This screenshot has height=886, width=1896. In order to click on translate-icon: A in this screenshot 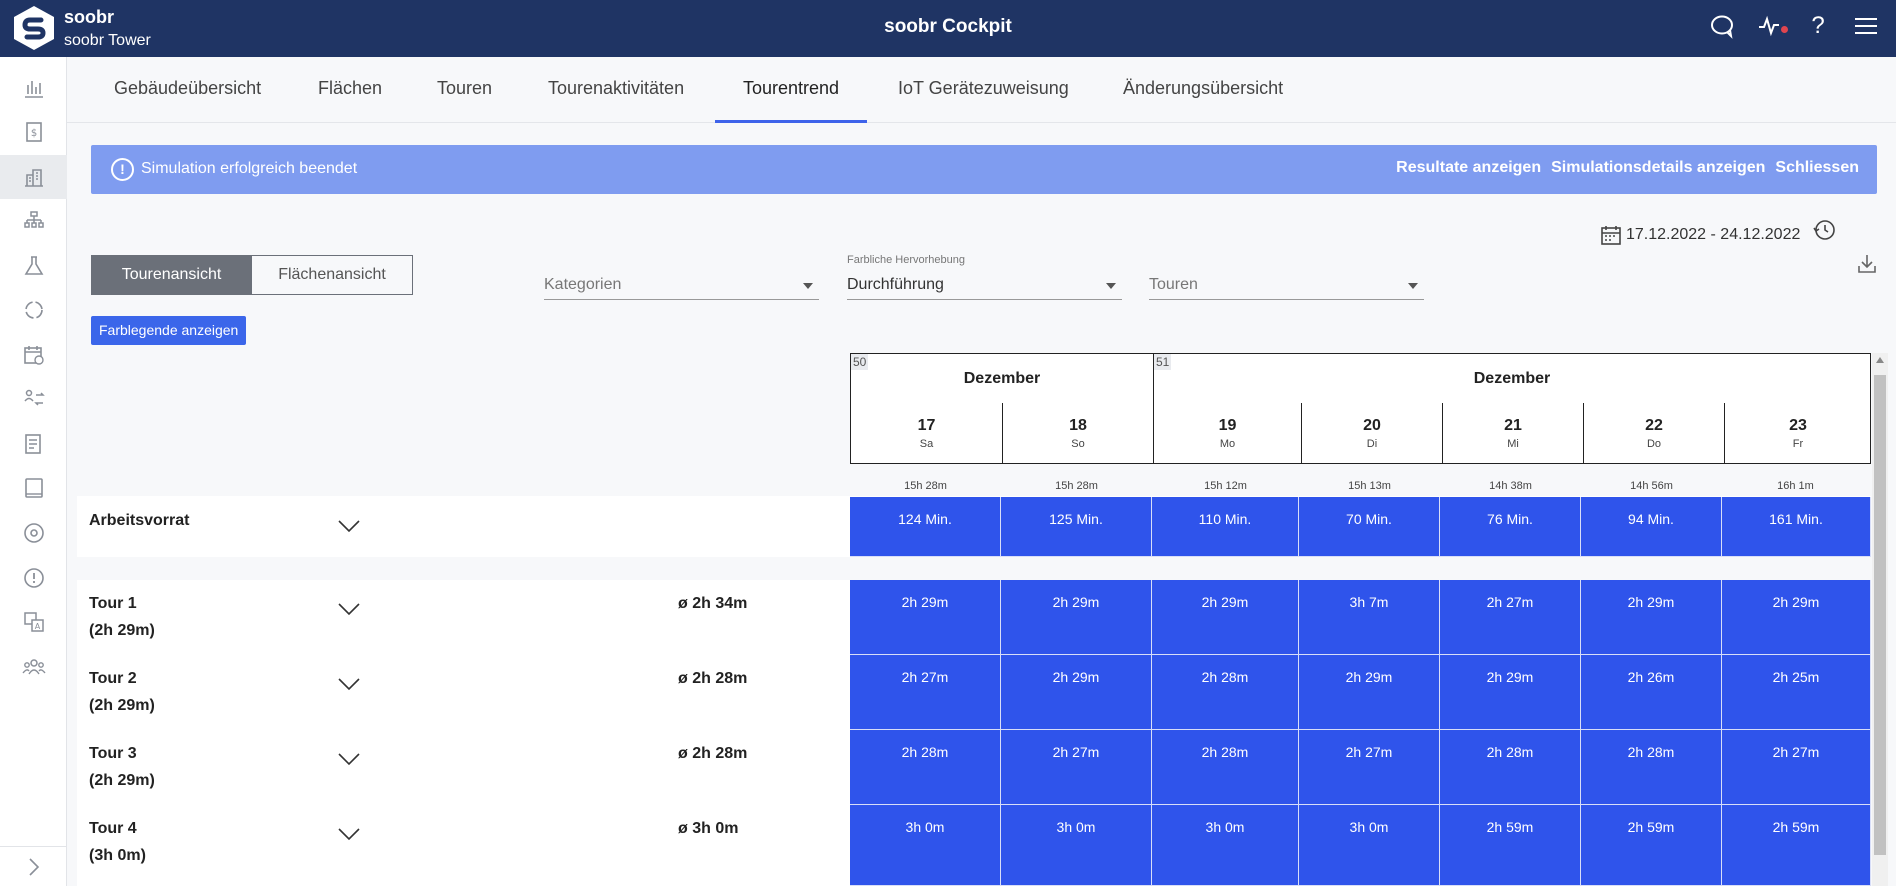, I will do `click(33, 622)`.